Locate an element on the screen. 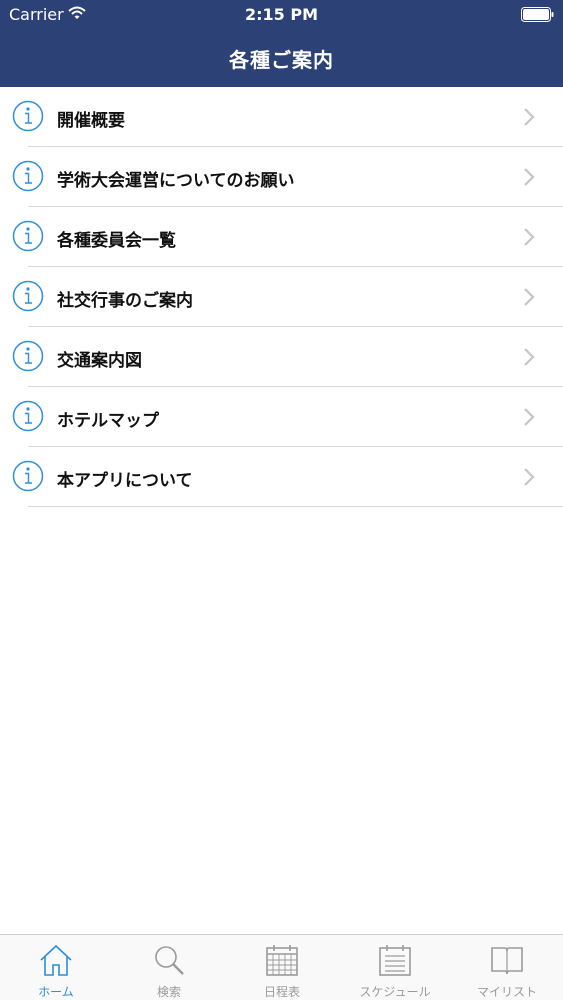 The width and height of the screenshot is (563, 1000). menu-item-label: 交通案内図 is located at coordinates (99, 361).